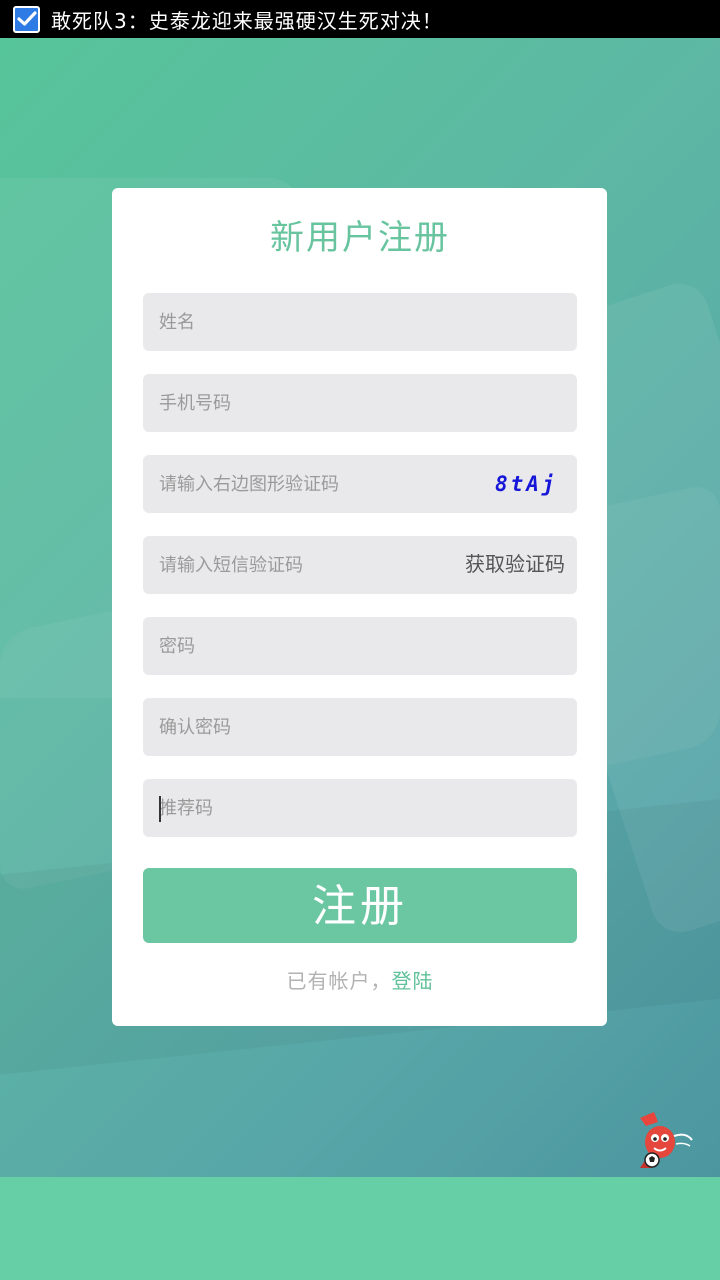 Image resolution: width=720 pixels, height=1280 pixels. Describe the element at coordinates (339, 981) in the screenshot. I see `have-account-text: 已有帐户，` at that location.